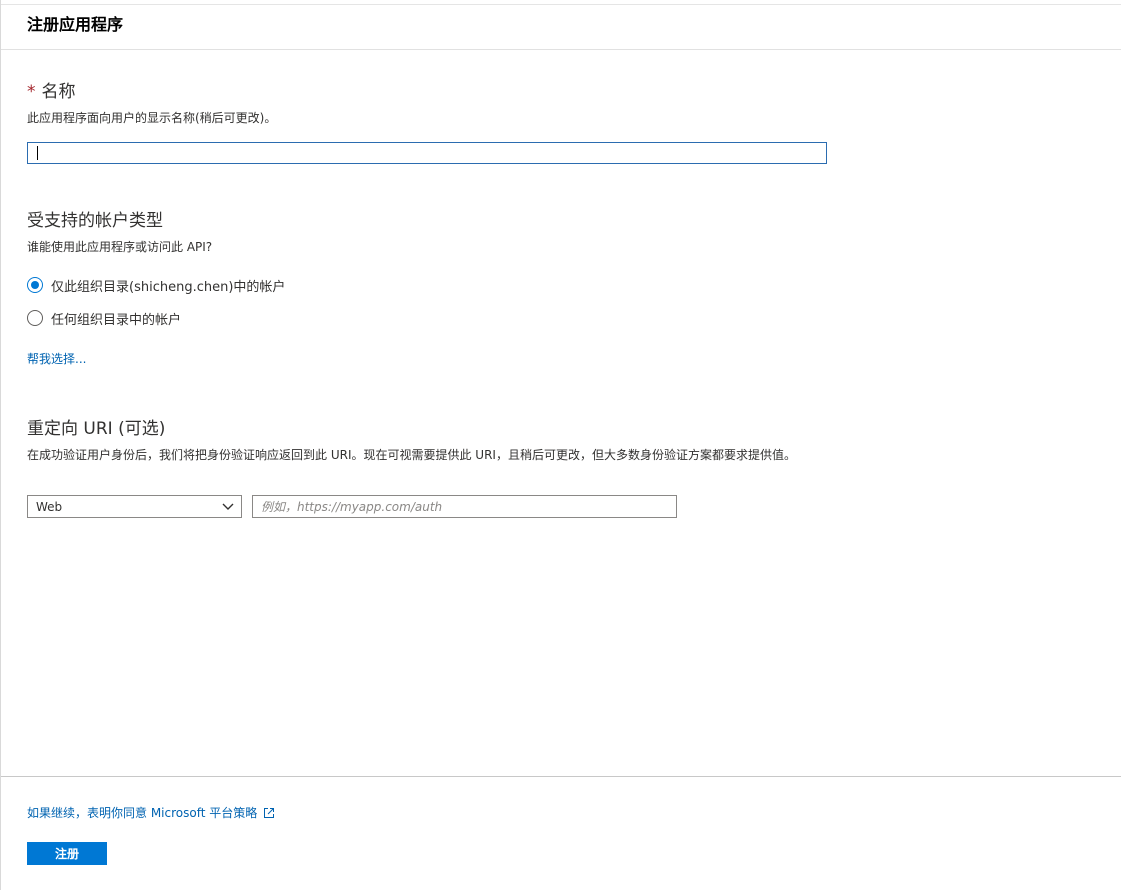 The height and width of the screenshot is (890, 1121). What do you see at coordinates (168, 287) in the screenshot?
I see `radio-label: 仅此组织目录(shicheng.chen)中的帐户` at bounding box center [168, 287].